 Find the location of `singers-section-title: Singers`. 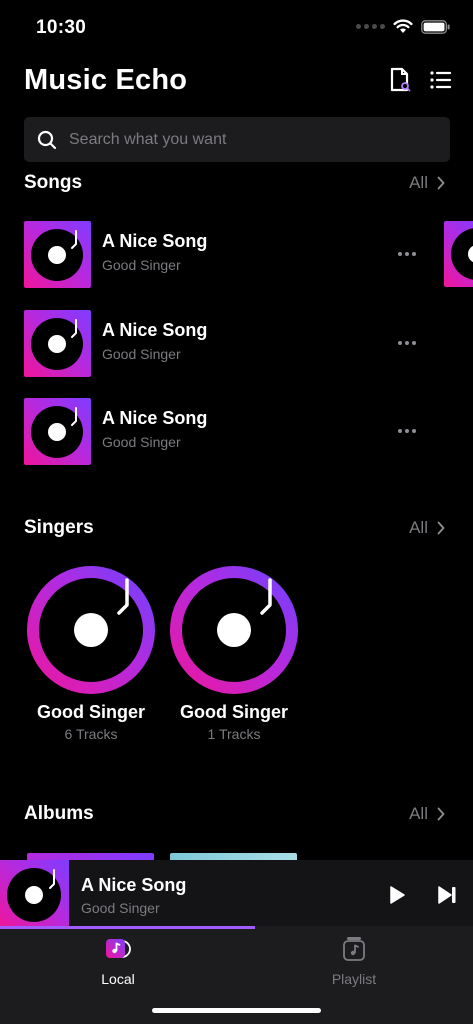

singers-section-title: Singers is located at coordinates (59, 527).